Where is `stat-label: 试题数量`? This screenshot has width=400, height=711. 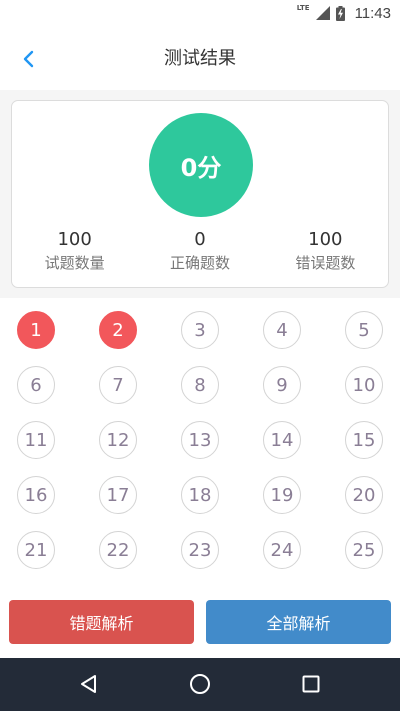
stat-label: 试题数量 is located at coordinates (74, 263).